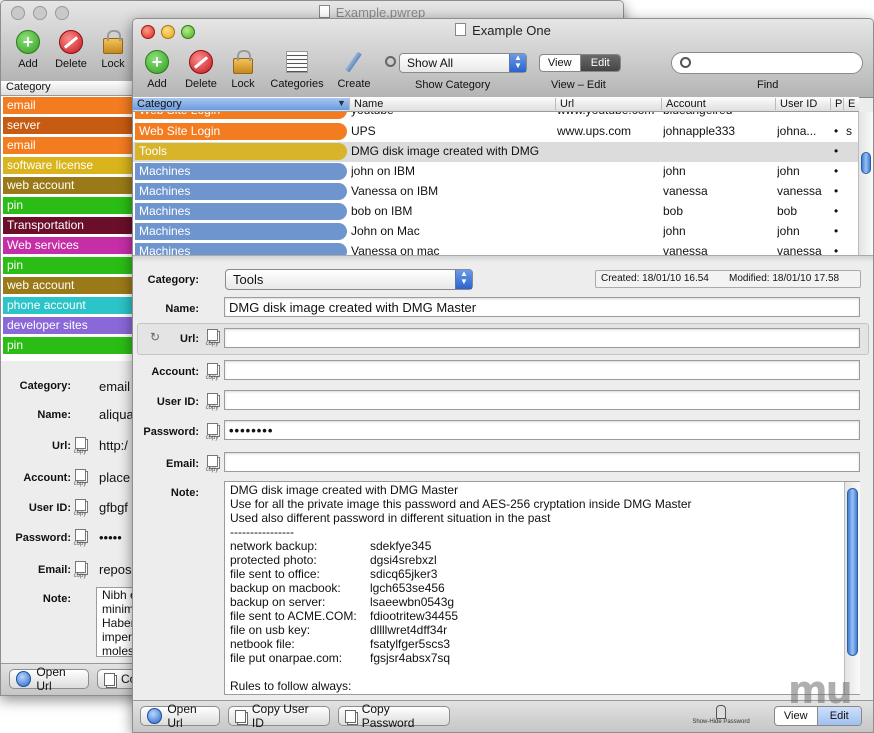 Image resolution: width=874 pixels, height=733 pixels. Describe the element at coordinates (180, 716) in the screenshot. I see `open-url-button: Open Url` at that location.